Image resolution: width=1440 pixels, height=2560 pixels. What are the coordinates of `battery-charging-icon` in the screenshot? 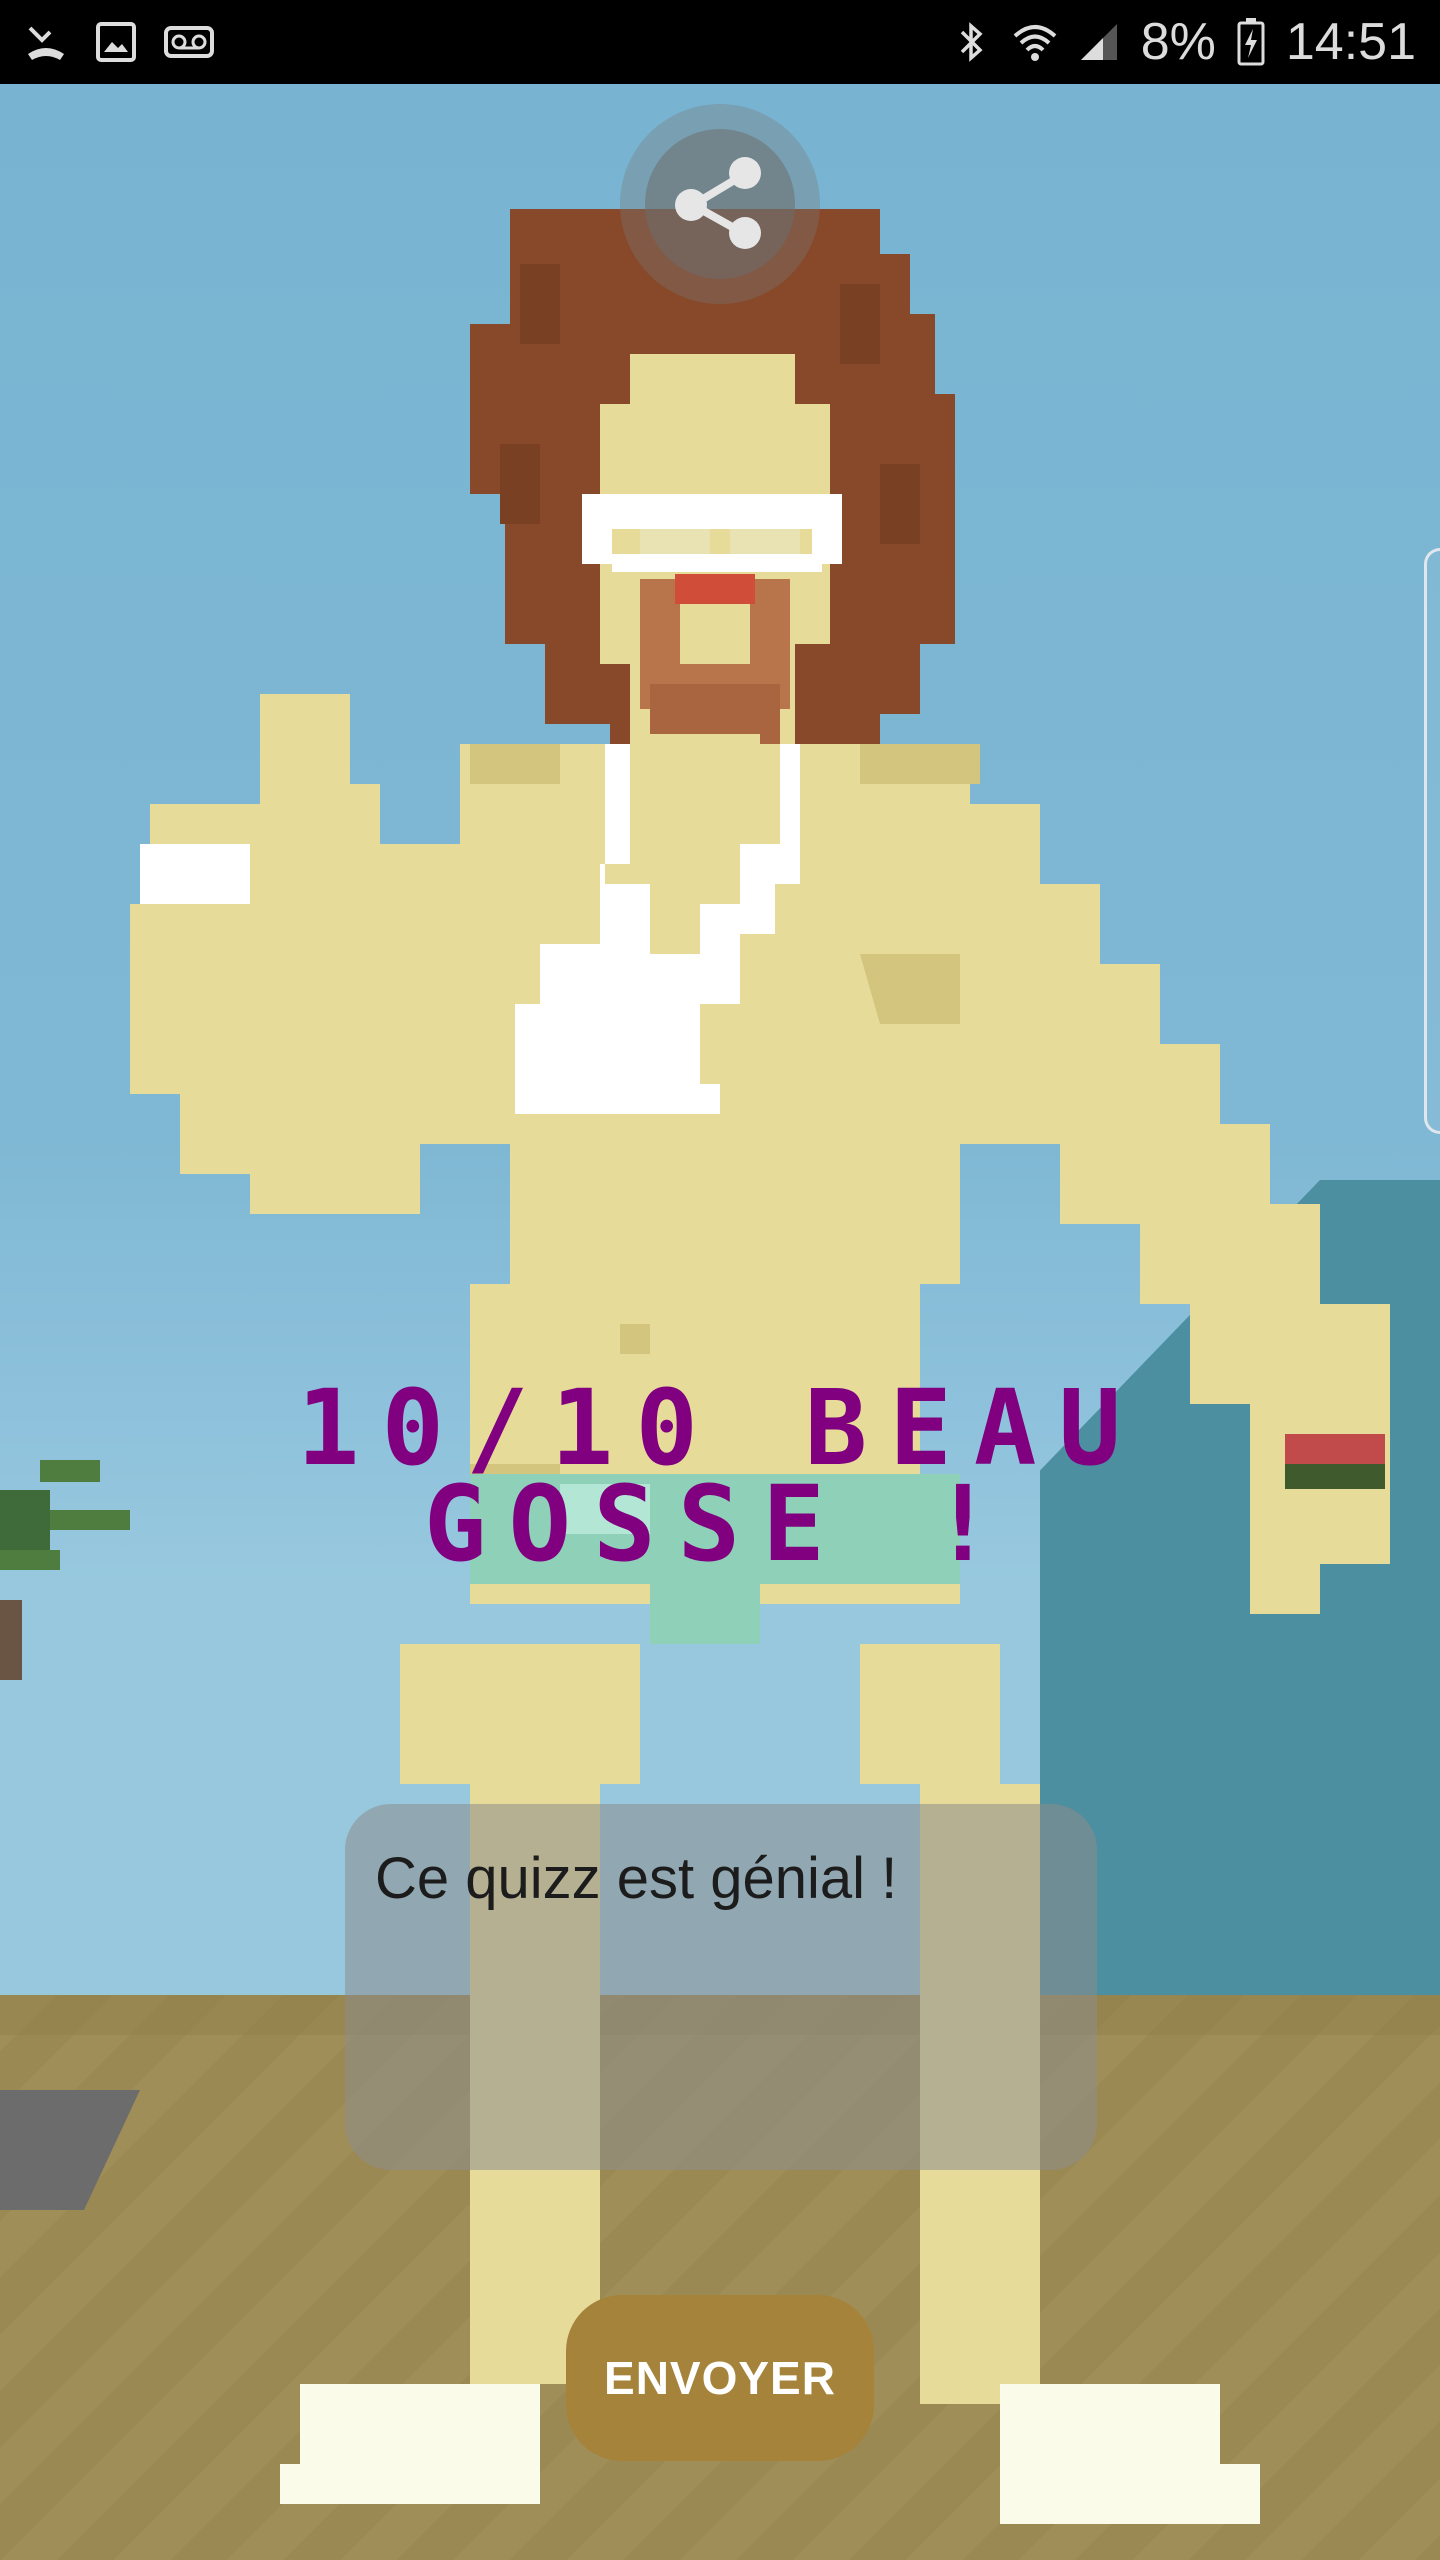 It's located at (1251, 42).